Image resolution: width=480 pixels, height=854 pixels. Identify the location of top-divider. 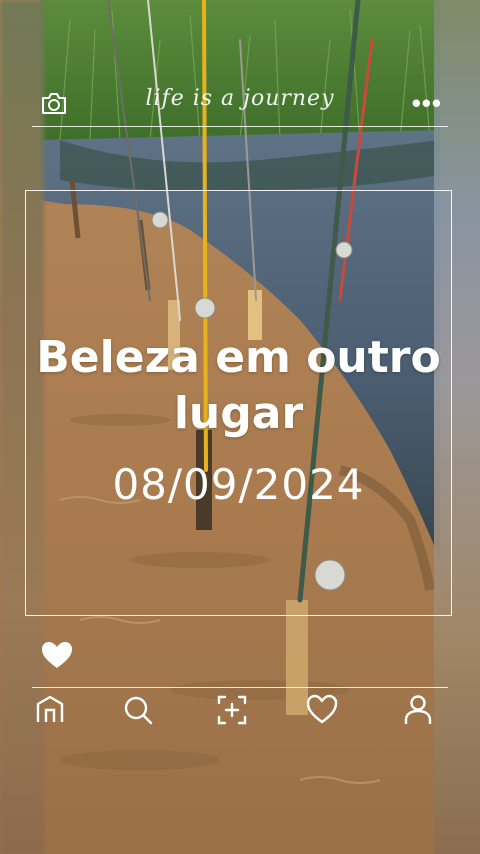
(240, 126).